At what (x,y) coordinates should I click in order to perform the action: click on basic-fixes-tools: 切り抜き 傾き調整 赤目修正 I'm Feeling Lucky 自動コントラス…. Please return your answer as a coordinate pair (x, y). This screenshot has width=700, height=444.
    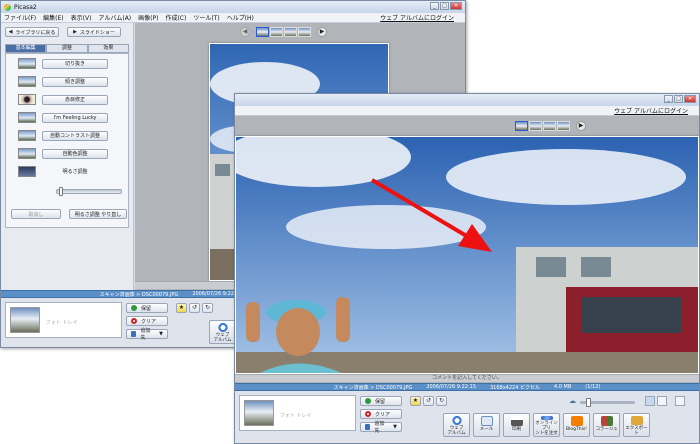
    Looking at the image, I should click on (67, 140).